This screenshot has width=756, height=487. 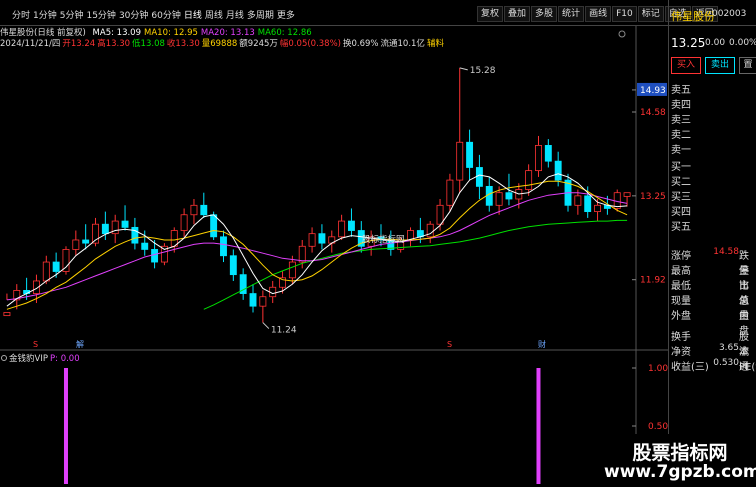 I want to click on tool-button: F10, so click(x=624, y=14).